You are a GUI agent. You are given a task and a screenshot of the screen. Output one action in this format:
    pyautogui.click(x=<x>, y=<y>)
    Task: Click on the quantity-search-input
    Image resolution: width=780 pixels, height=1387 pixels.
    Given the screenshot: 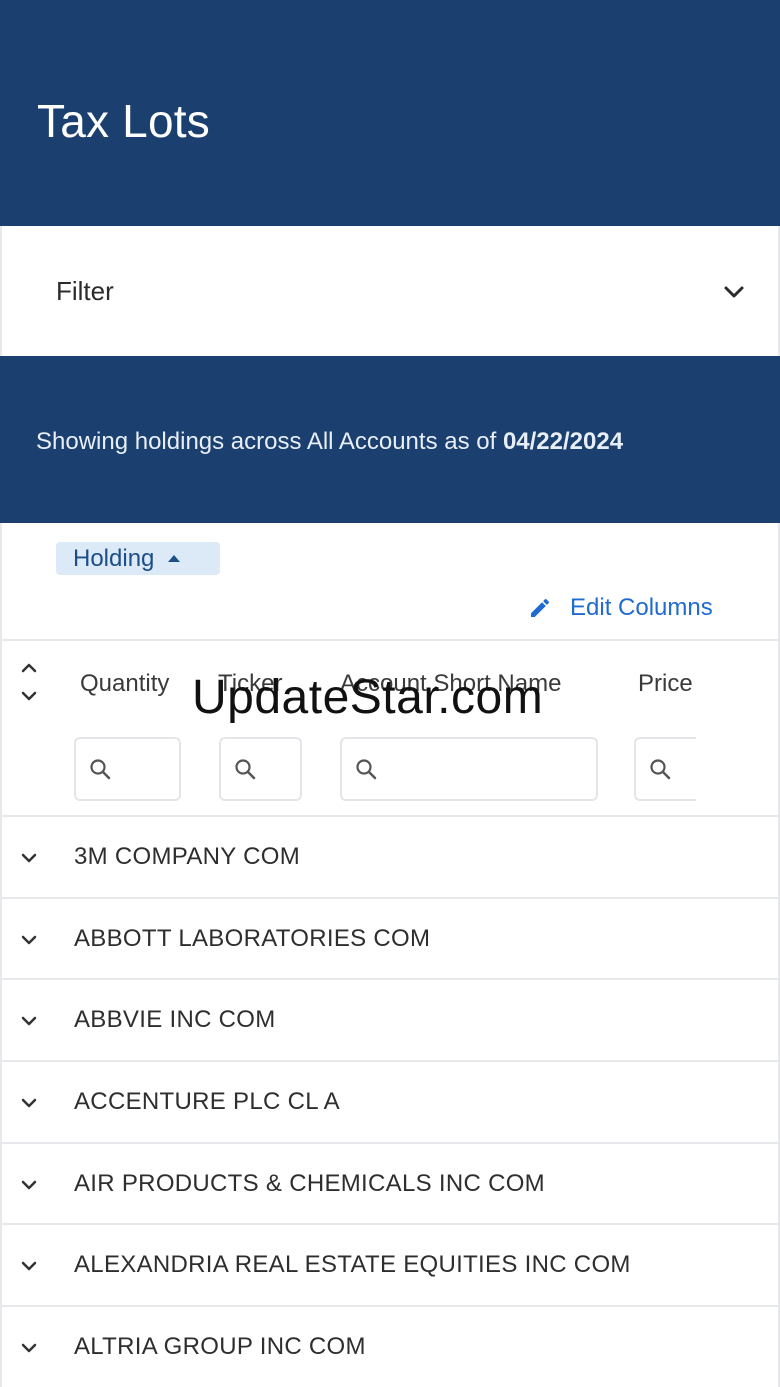 What is the action you would take?
    pyautogui.click(x=127, y=769)
    